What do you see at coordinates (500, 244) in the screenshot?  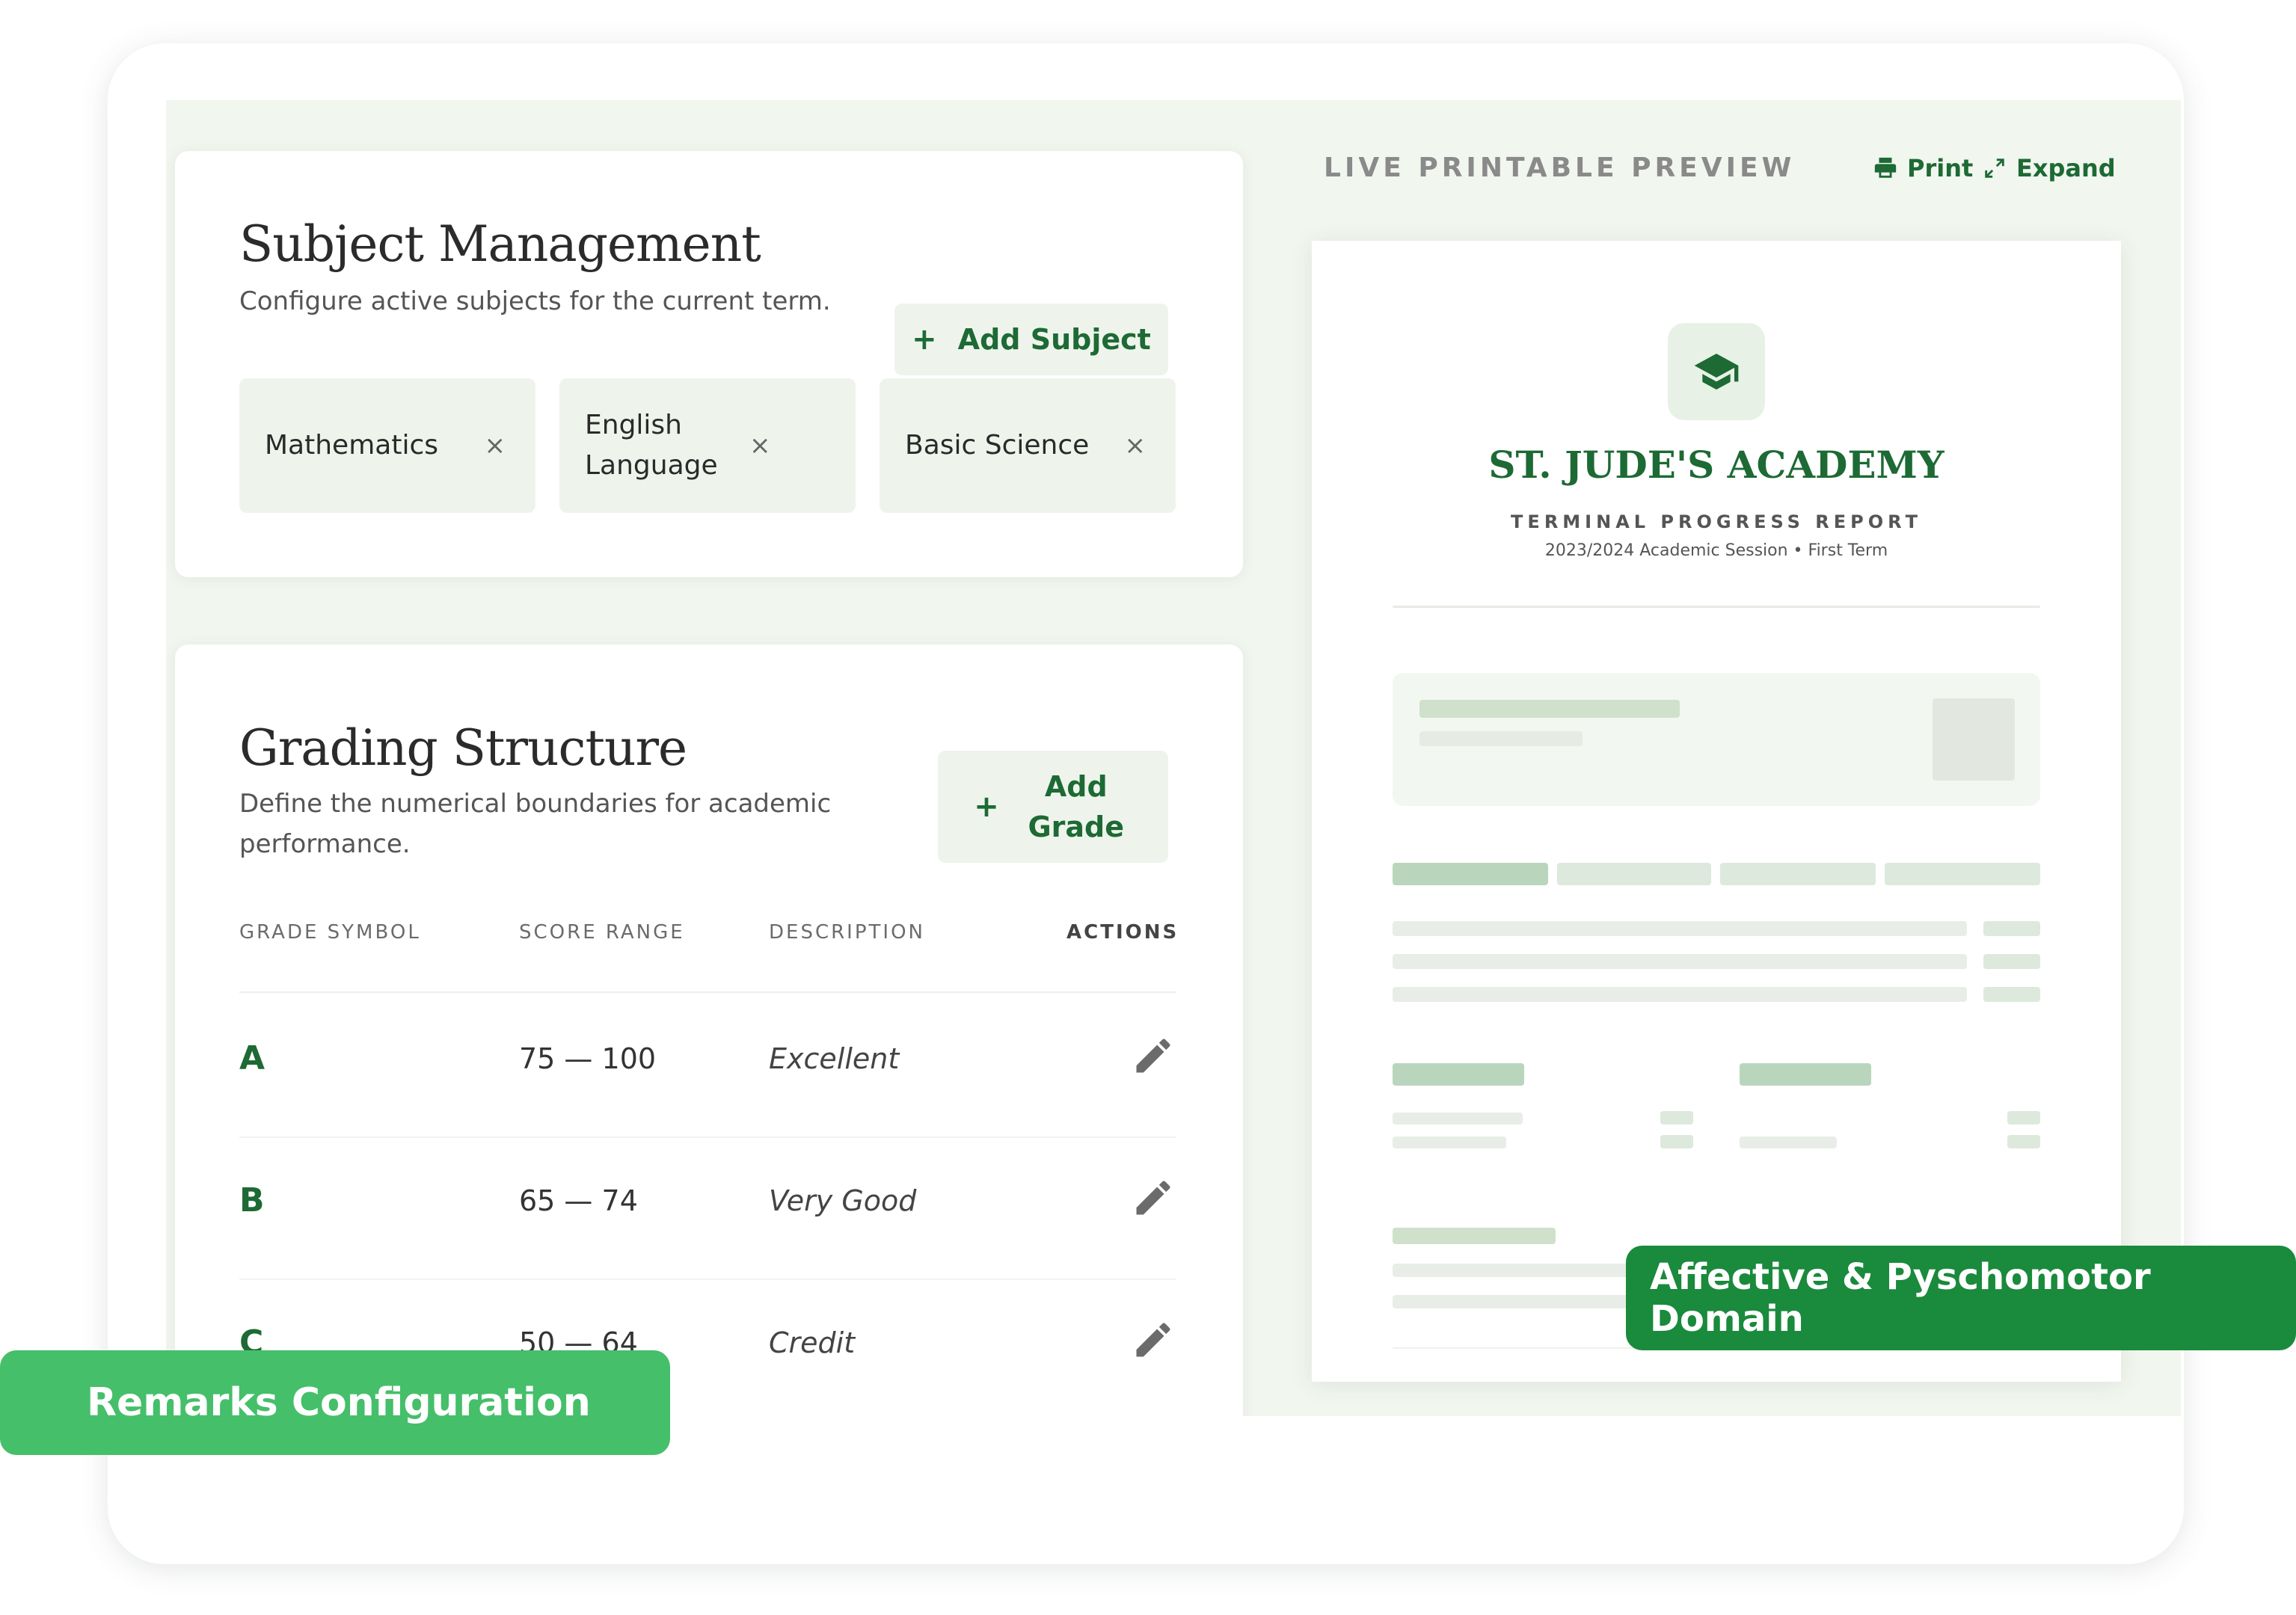 I see `subject-management-title: Subject Management` at bounding box center [500, 244].